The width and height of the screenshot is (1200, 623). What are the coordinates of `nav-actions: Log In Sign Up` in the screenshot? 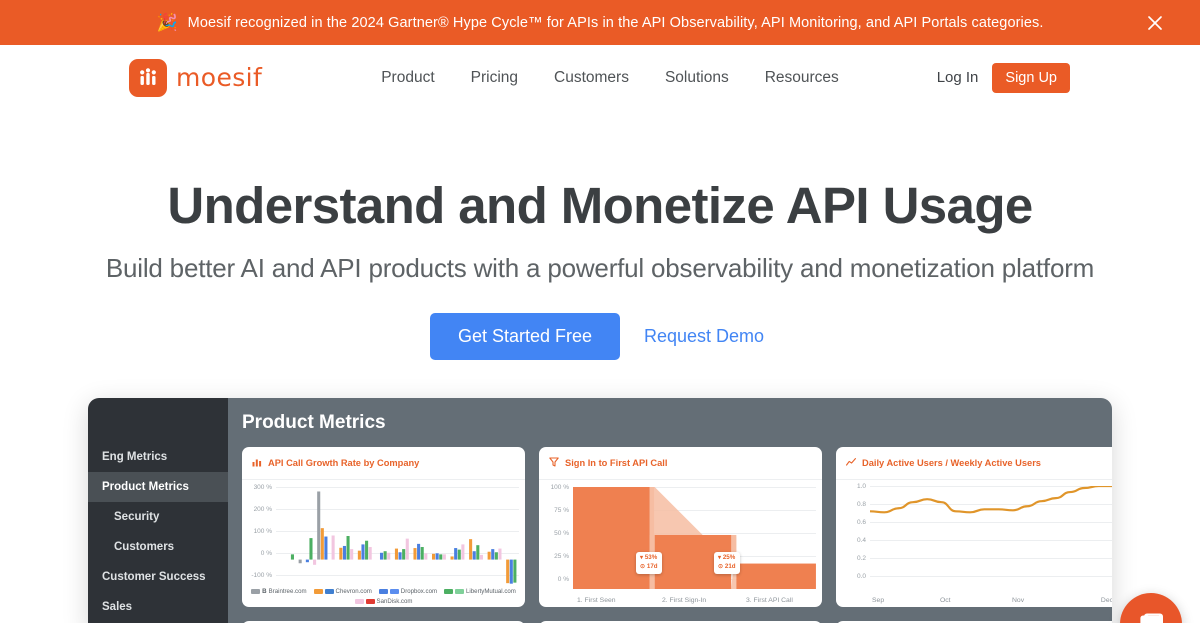 It's located at (1003, 77).